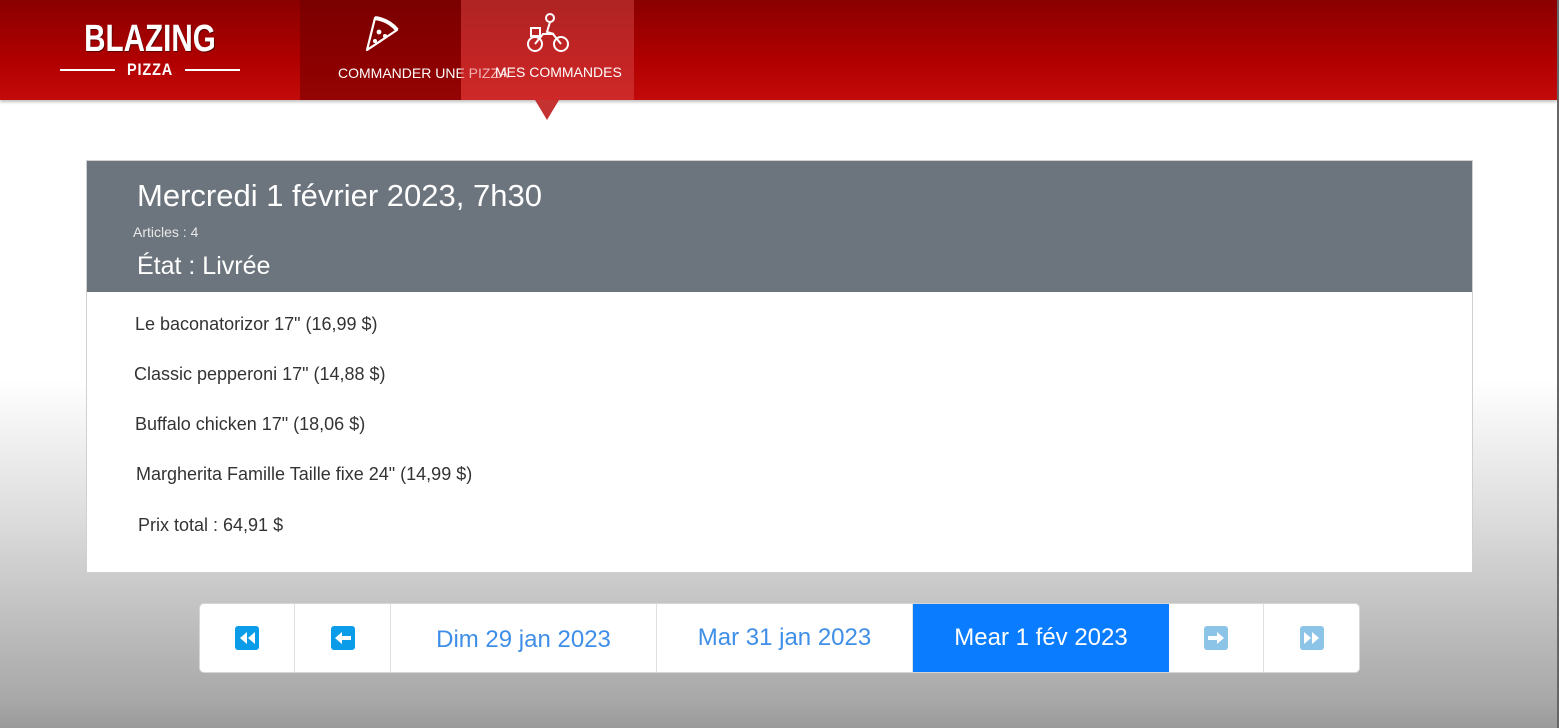 This screenshot has height=728, width=1559. I want to click on nav-my-orders: MES COMMANDES, so click(547, 50).